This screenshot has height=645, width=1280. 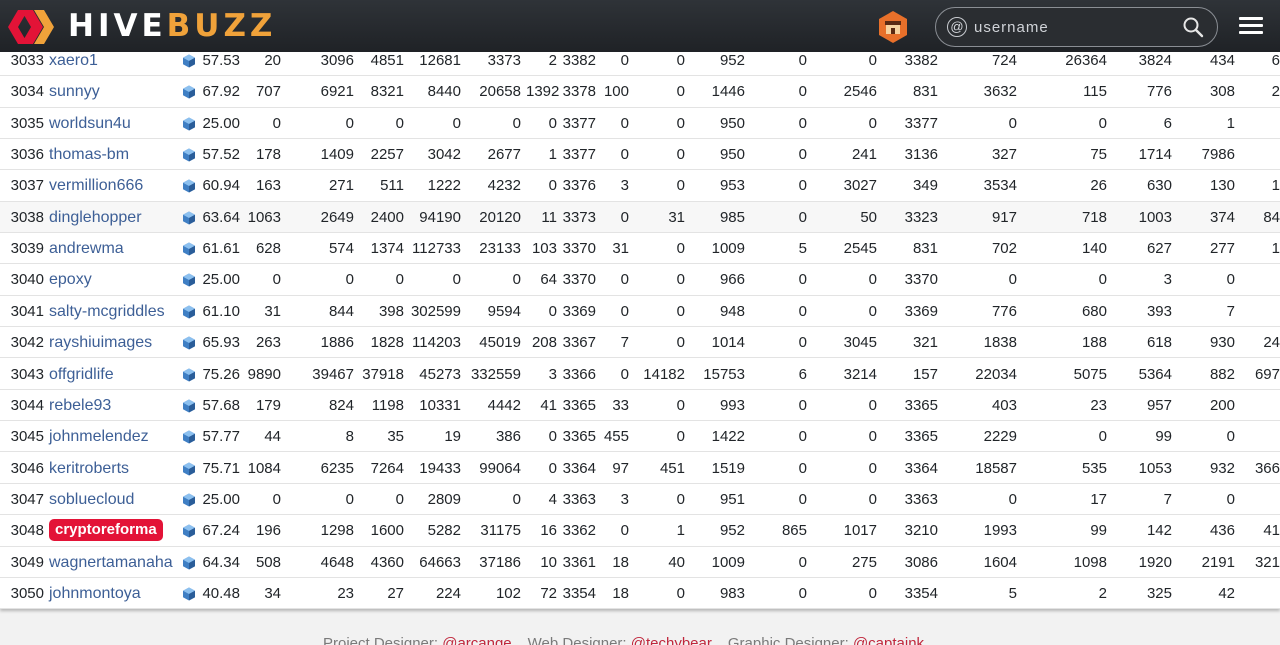 I want to click on stat-cell: 112733, so click(x=436, y=249).